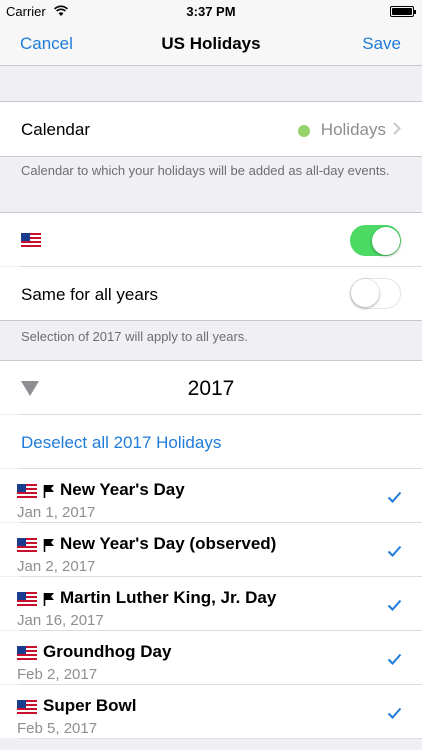 The width and height of the screenshot is (422, 750). Describe the element at coordinates (90, 705) in the screenshot. I see `holiday-name: Super Bowl` at that location.